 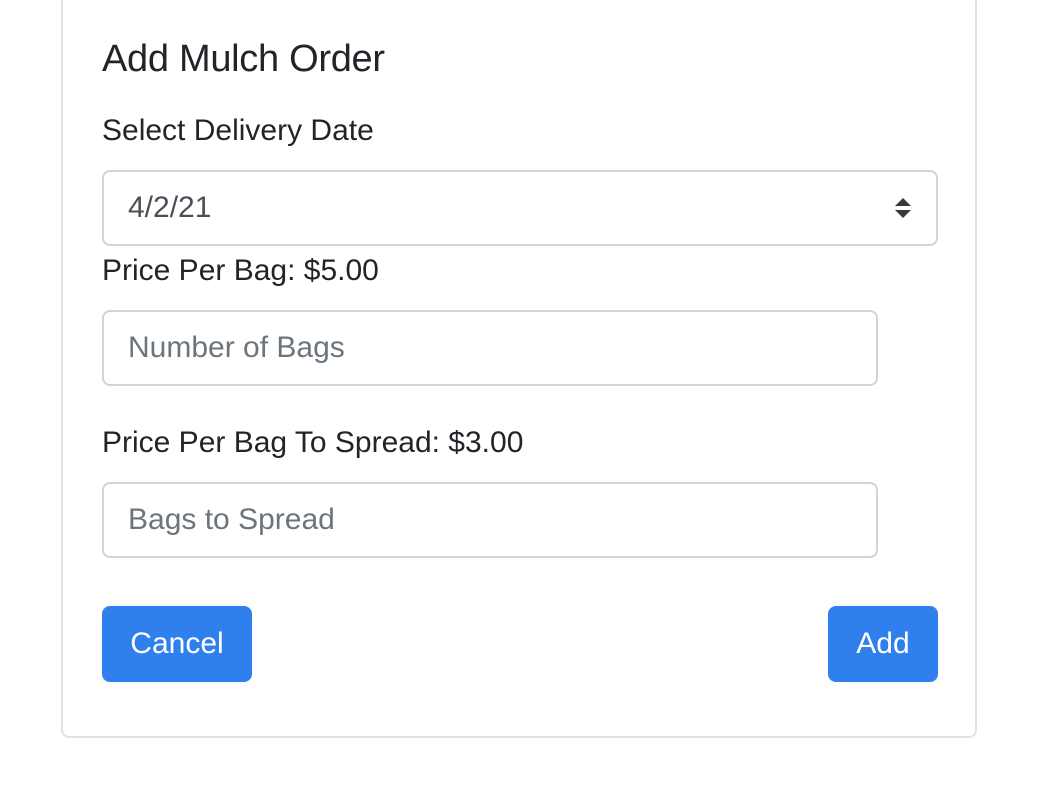 What do you see at coordinates (520, 208) in the screenshot?
I see `delivery-date-select: 4/2/21` at bounding box center [520, 208].